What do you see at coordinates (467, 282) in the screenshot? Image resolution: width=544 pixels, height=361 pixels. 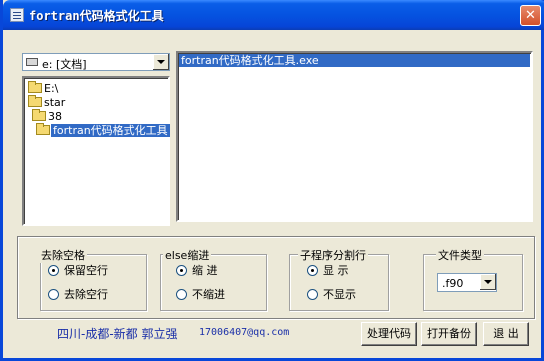 I see `file-type-select: .f90` at bounding box center [467, 282].